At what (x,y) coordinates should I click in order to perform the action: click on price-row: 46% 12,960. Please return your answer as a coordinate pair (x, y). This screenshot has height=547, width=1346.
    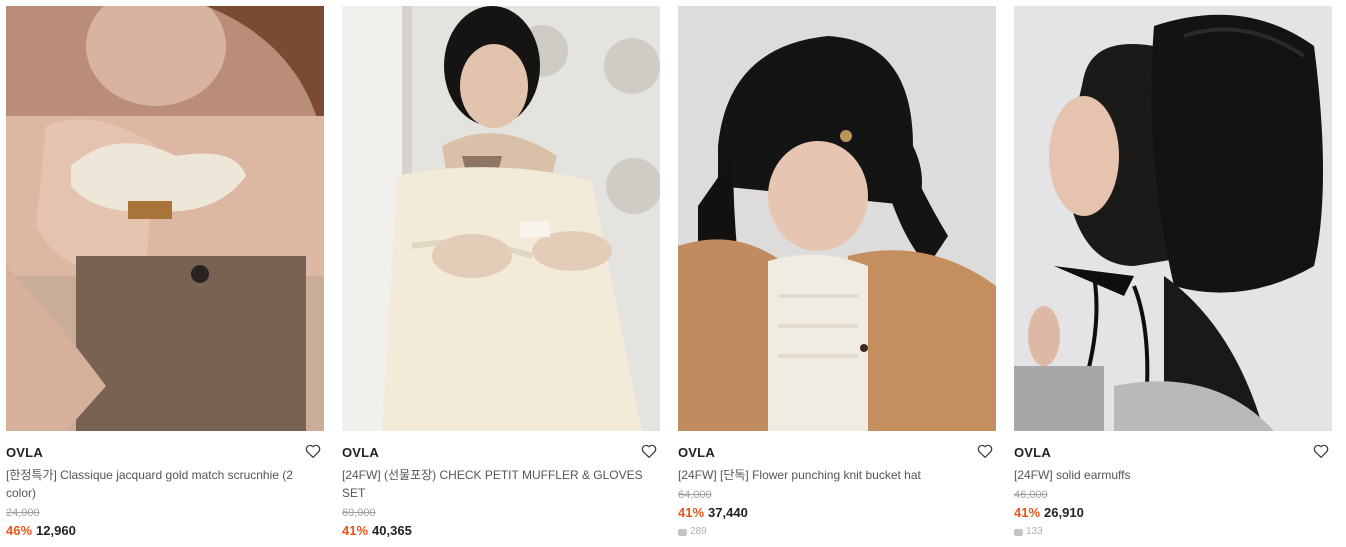
    Looking at the image, I should click on (165, 531).